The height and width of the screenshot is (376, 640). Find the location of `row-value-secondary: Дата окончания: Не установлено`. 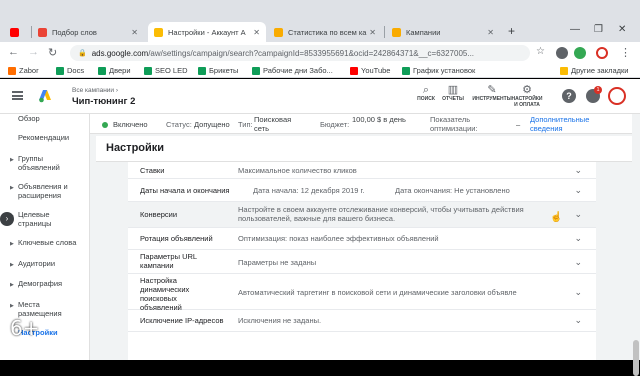

row-value-secondary: Дата окончания: Не установлено is located at coordinates (452, 190).